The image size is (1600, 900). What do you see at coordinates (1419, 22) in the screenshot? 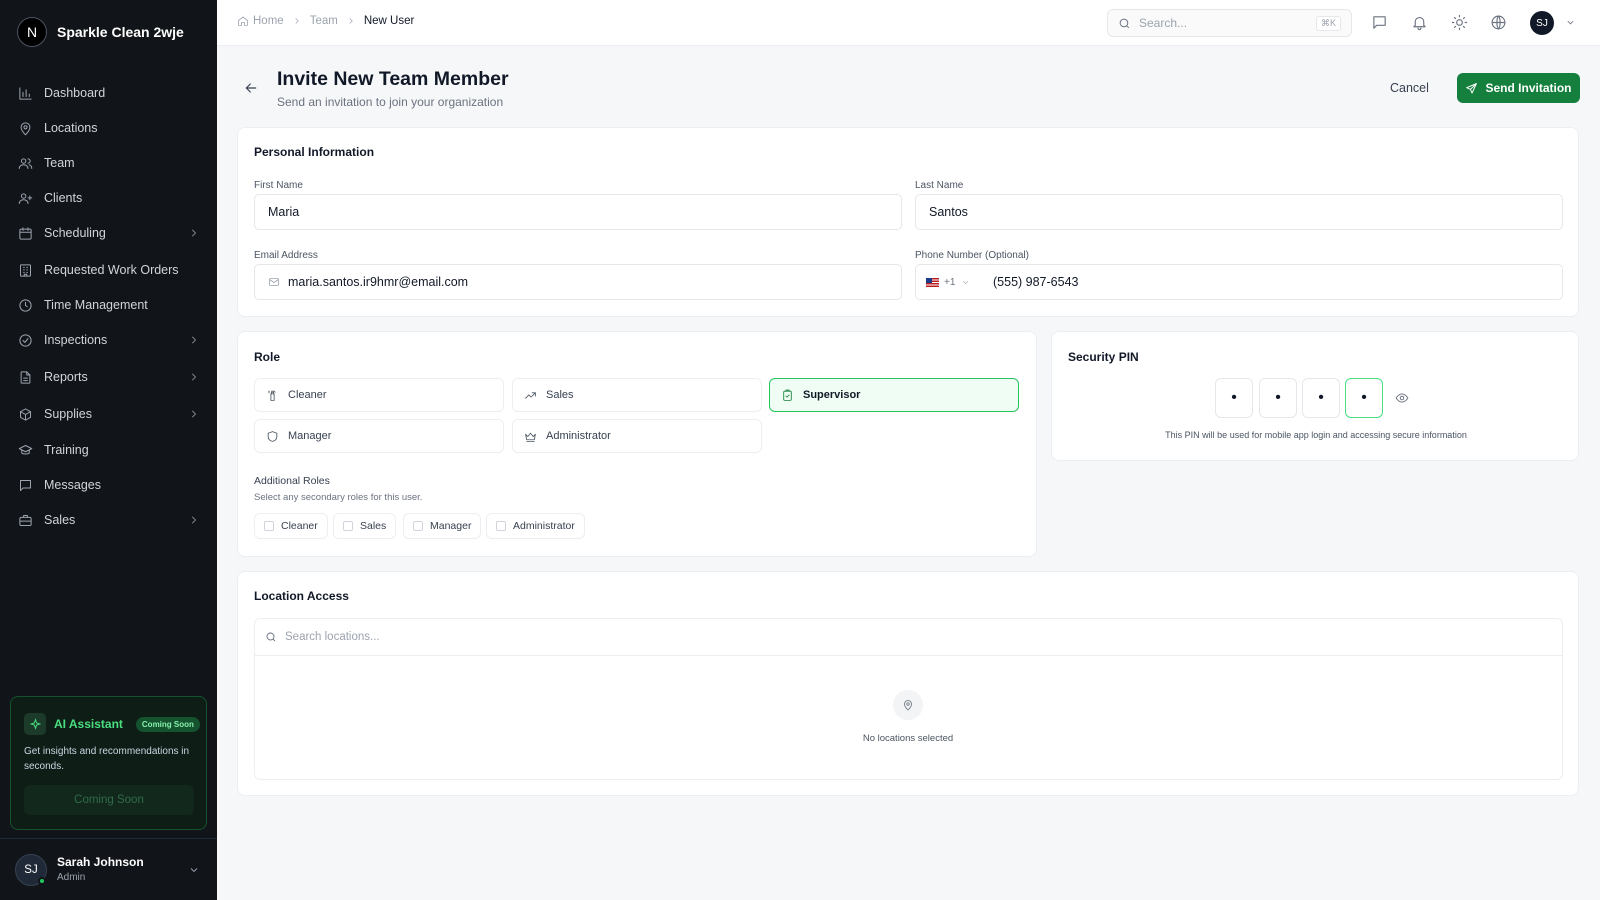
I see `bell-icon` at bounding box center [1419, 22].